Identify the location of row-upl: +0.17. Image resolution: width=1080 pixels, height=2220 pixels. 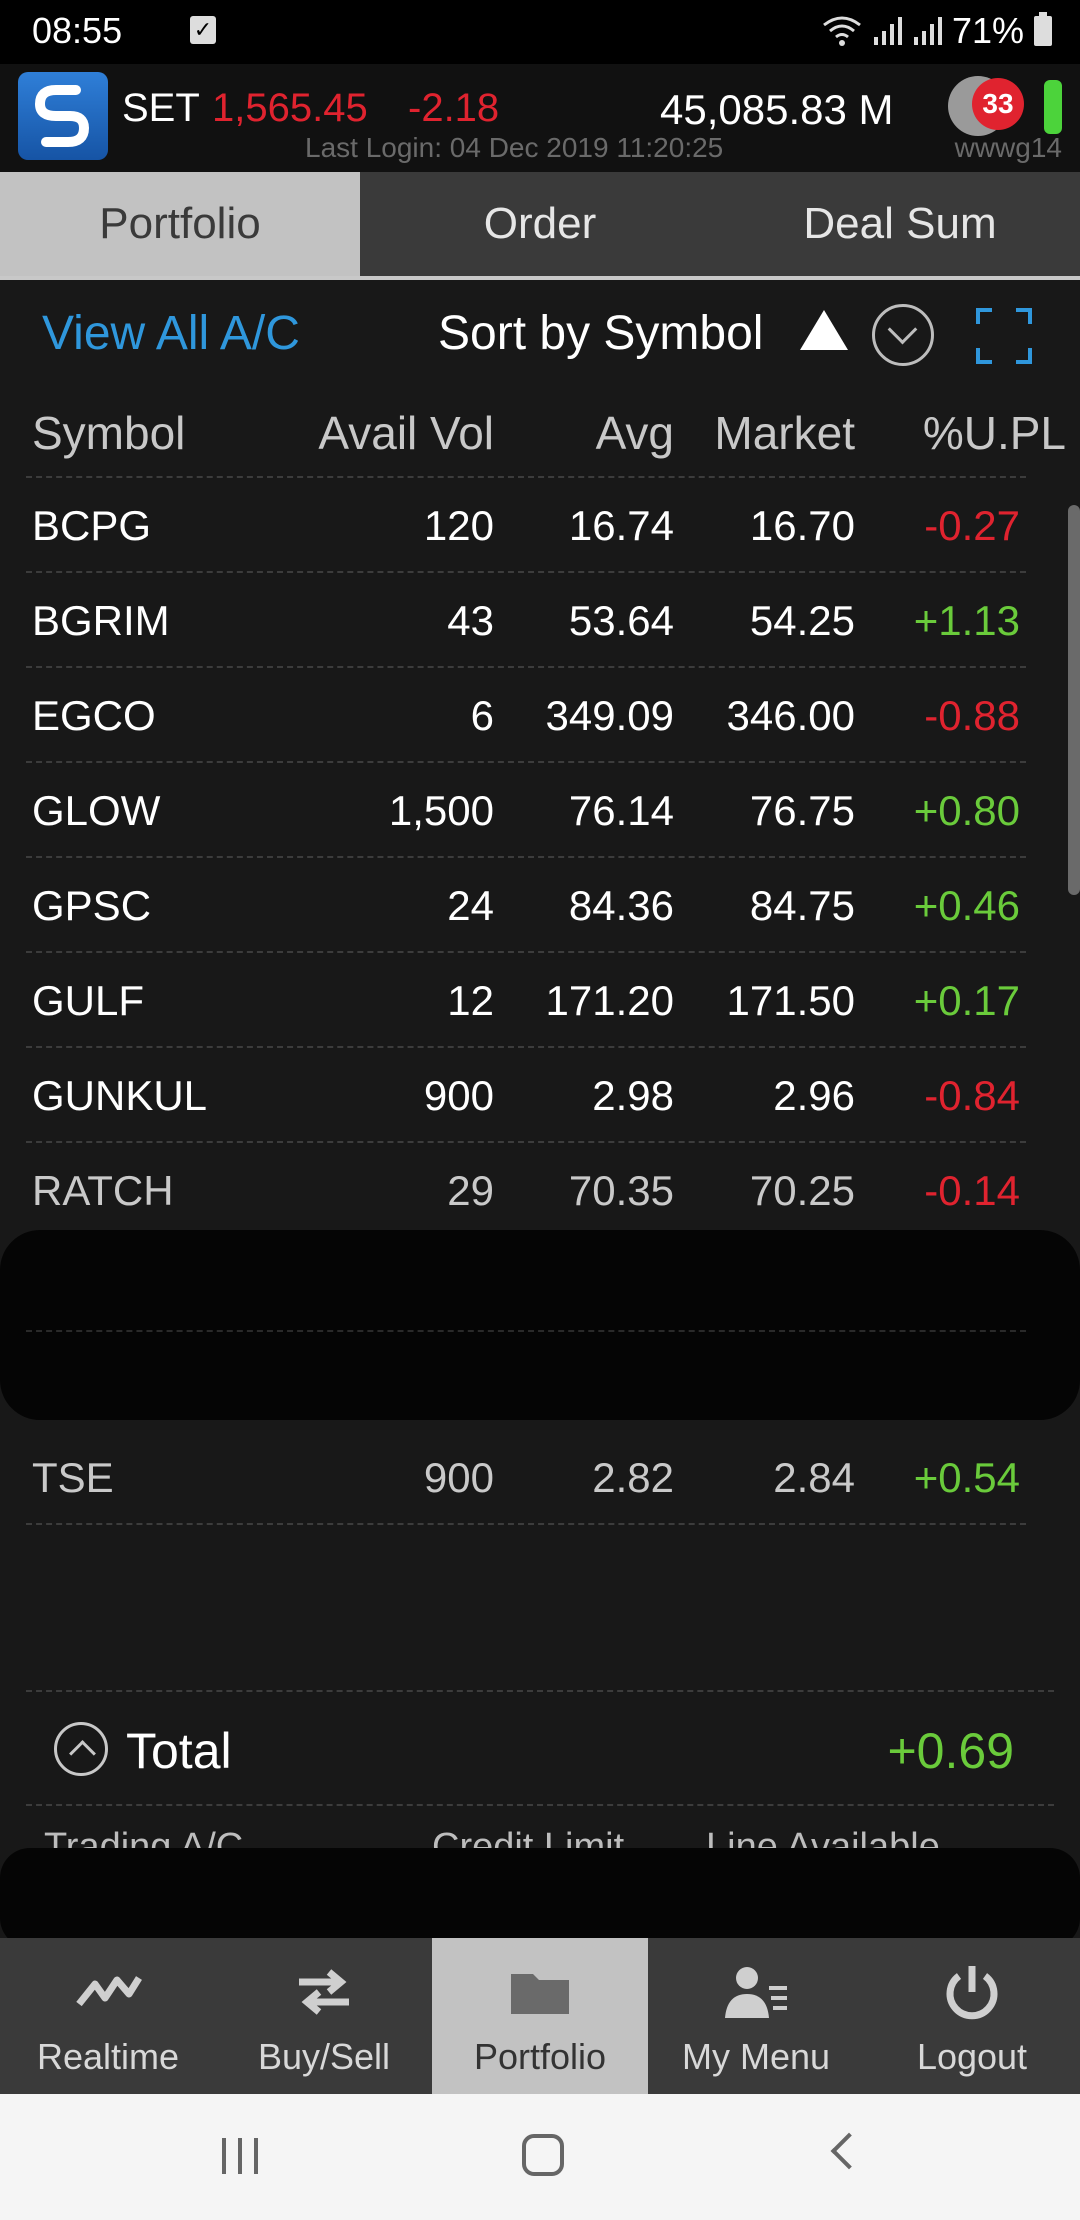
(966, 1000).